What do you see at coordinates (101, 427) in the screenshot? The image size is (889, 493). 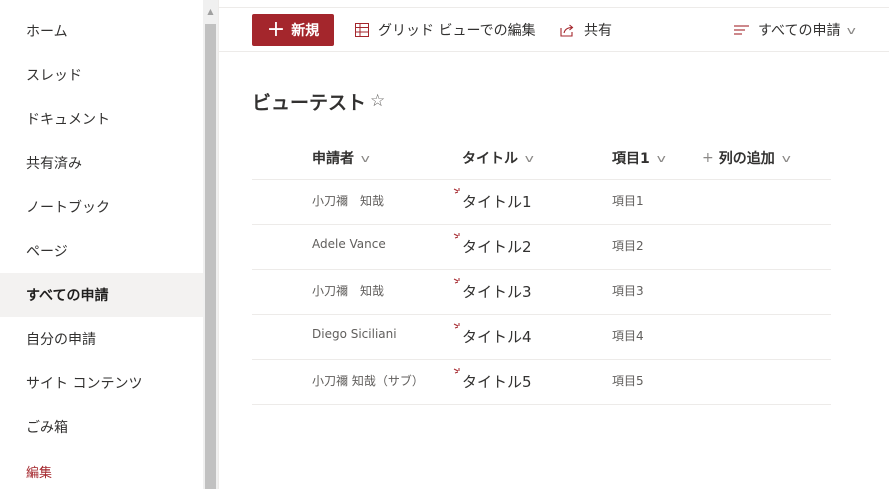 I see `nav-item-recycle-bin: ごみ箱` at bounding box center [101, 427].